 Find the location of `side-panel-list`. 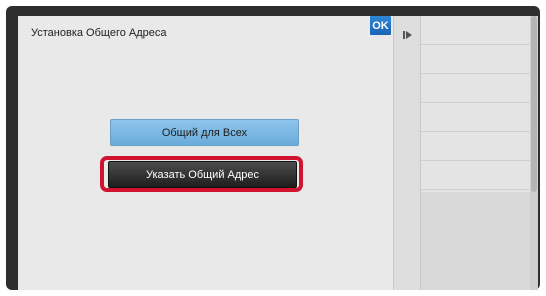

side-panel-list is located at coordinates (479, 104).